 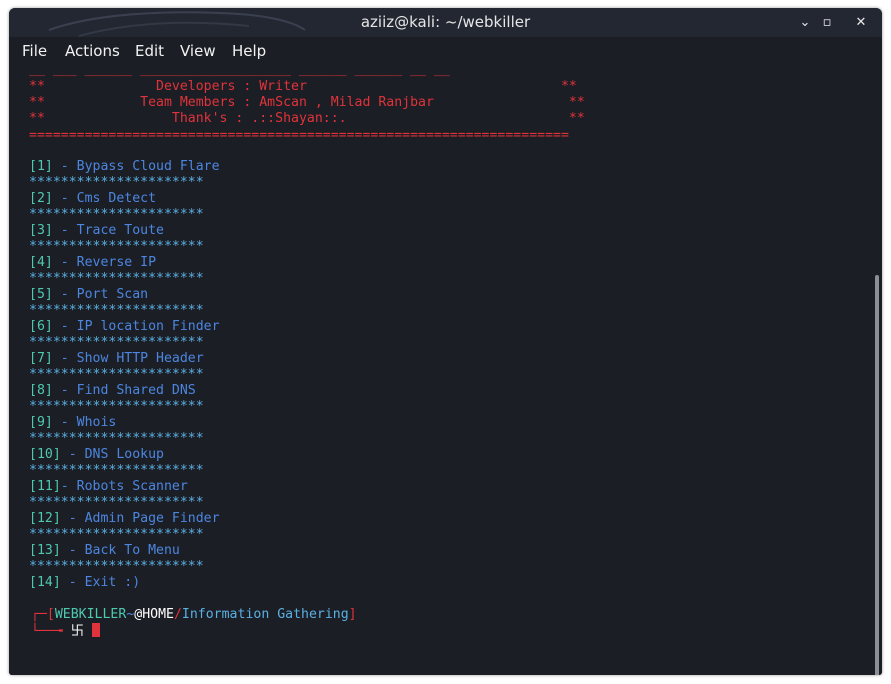 I want to click on option-label: - Bypass Cloud Flare, so click(x=136, y=166).